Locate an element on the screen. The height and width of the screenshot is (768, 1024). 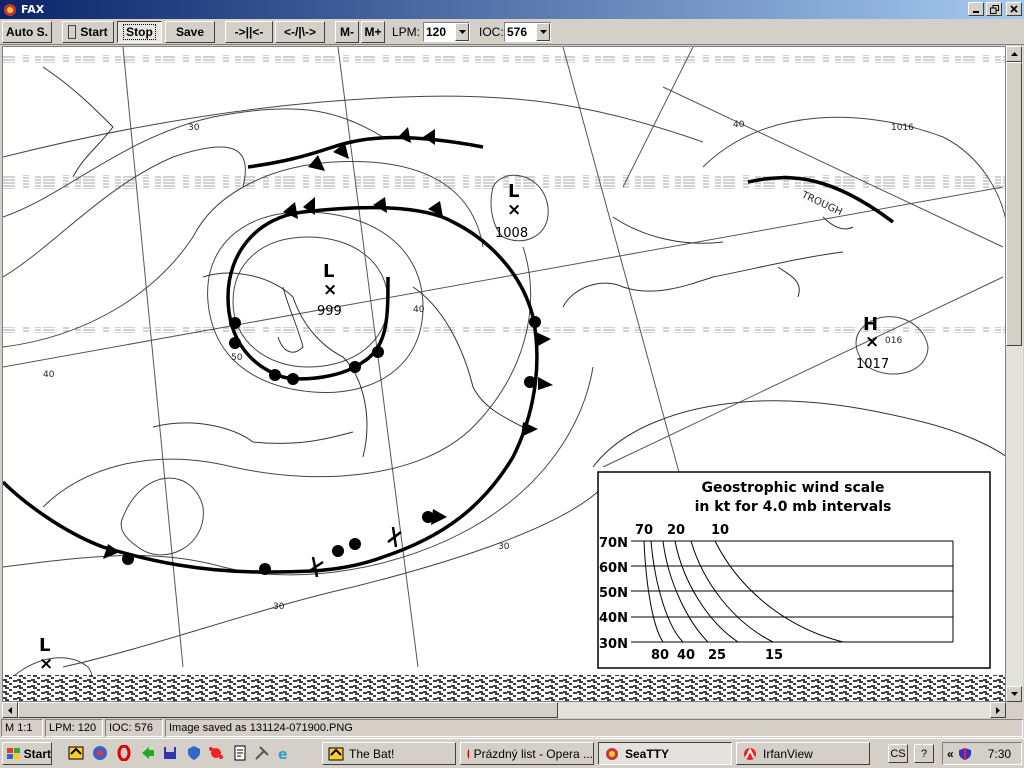
shift-in-label: ->||<- is located at coordinates (249, 32).